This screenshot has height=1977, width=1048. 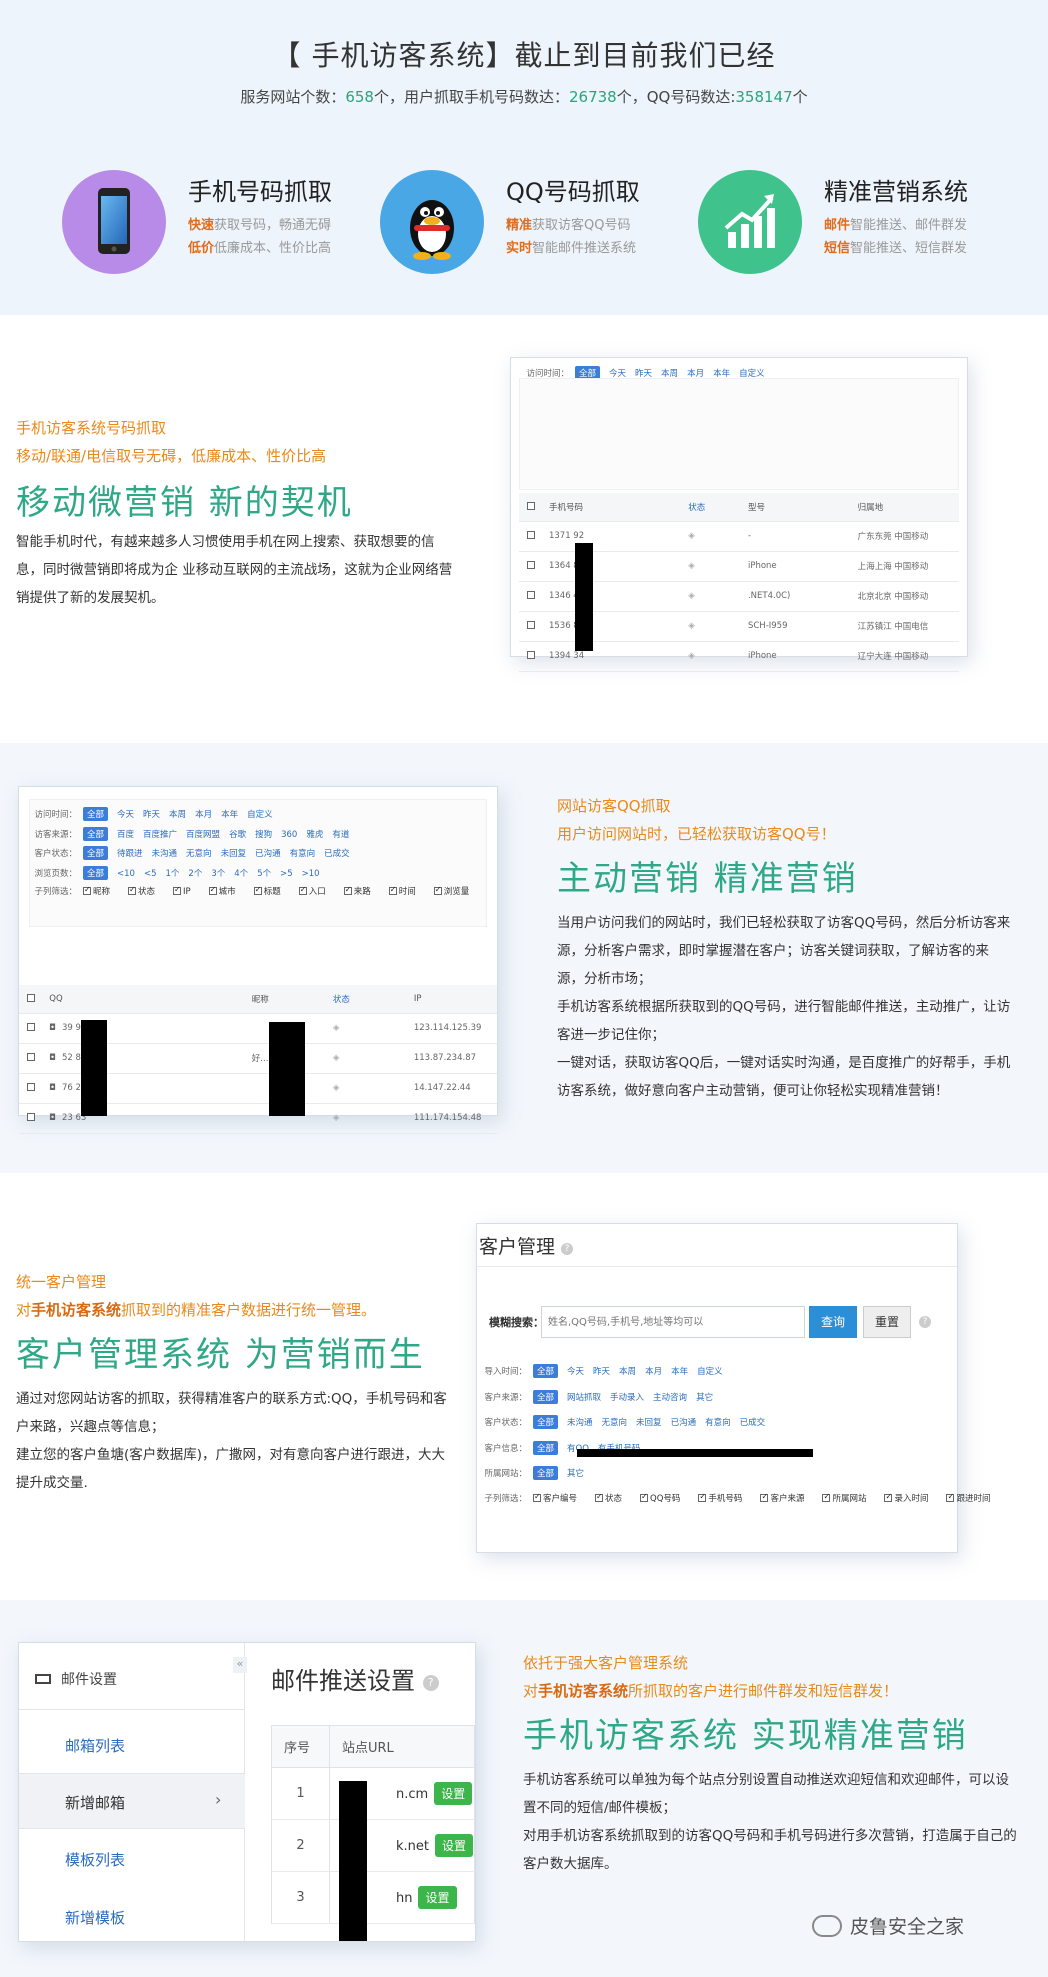 What do you see at coordinates (670, 1397) in the screenshot?
I see `filter-option: 主动咨询` at bounding box center [670, 1397].